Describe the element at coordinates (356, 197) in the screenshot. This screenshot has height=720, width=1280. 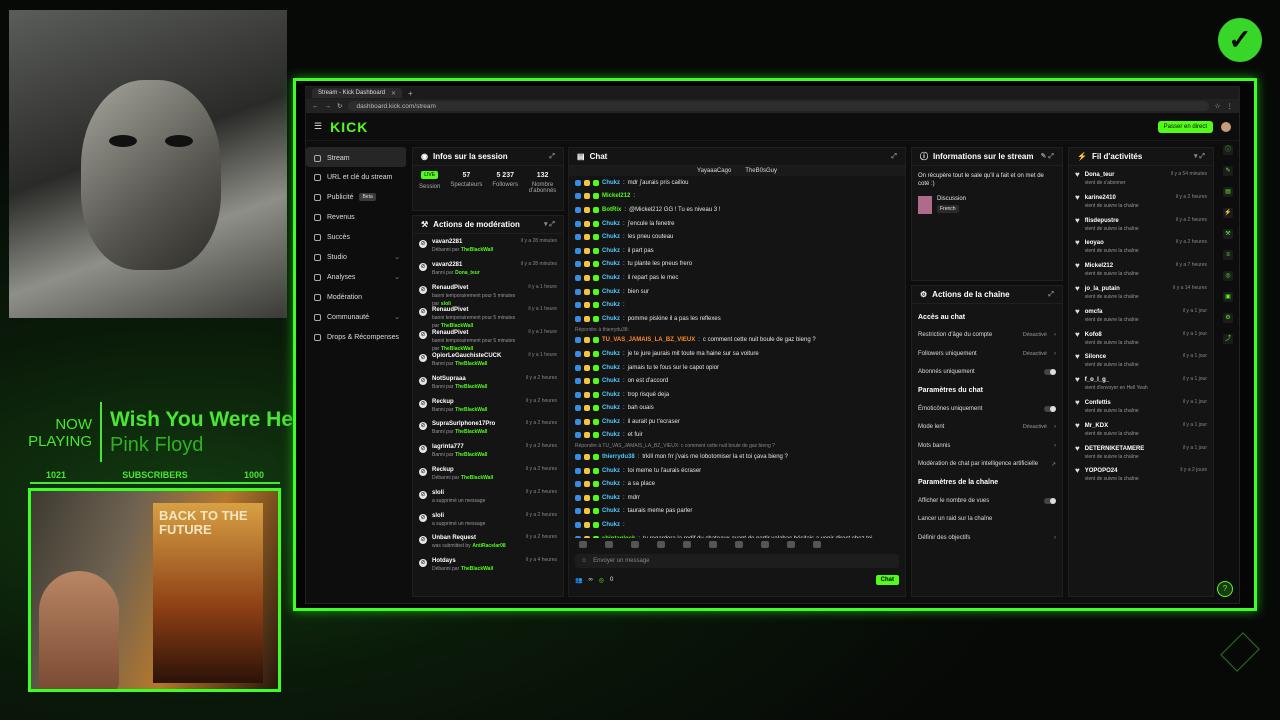
I see `sidebar-item: Publicité Beta` at that location.